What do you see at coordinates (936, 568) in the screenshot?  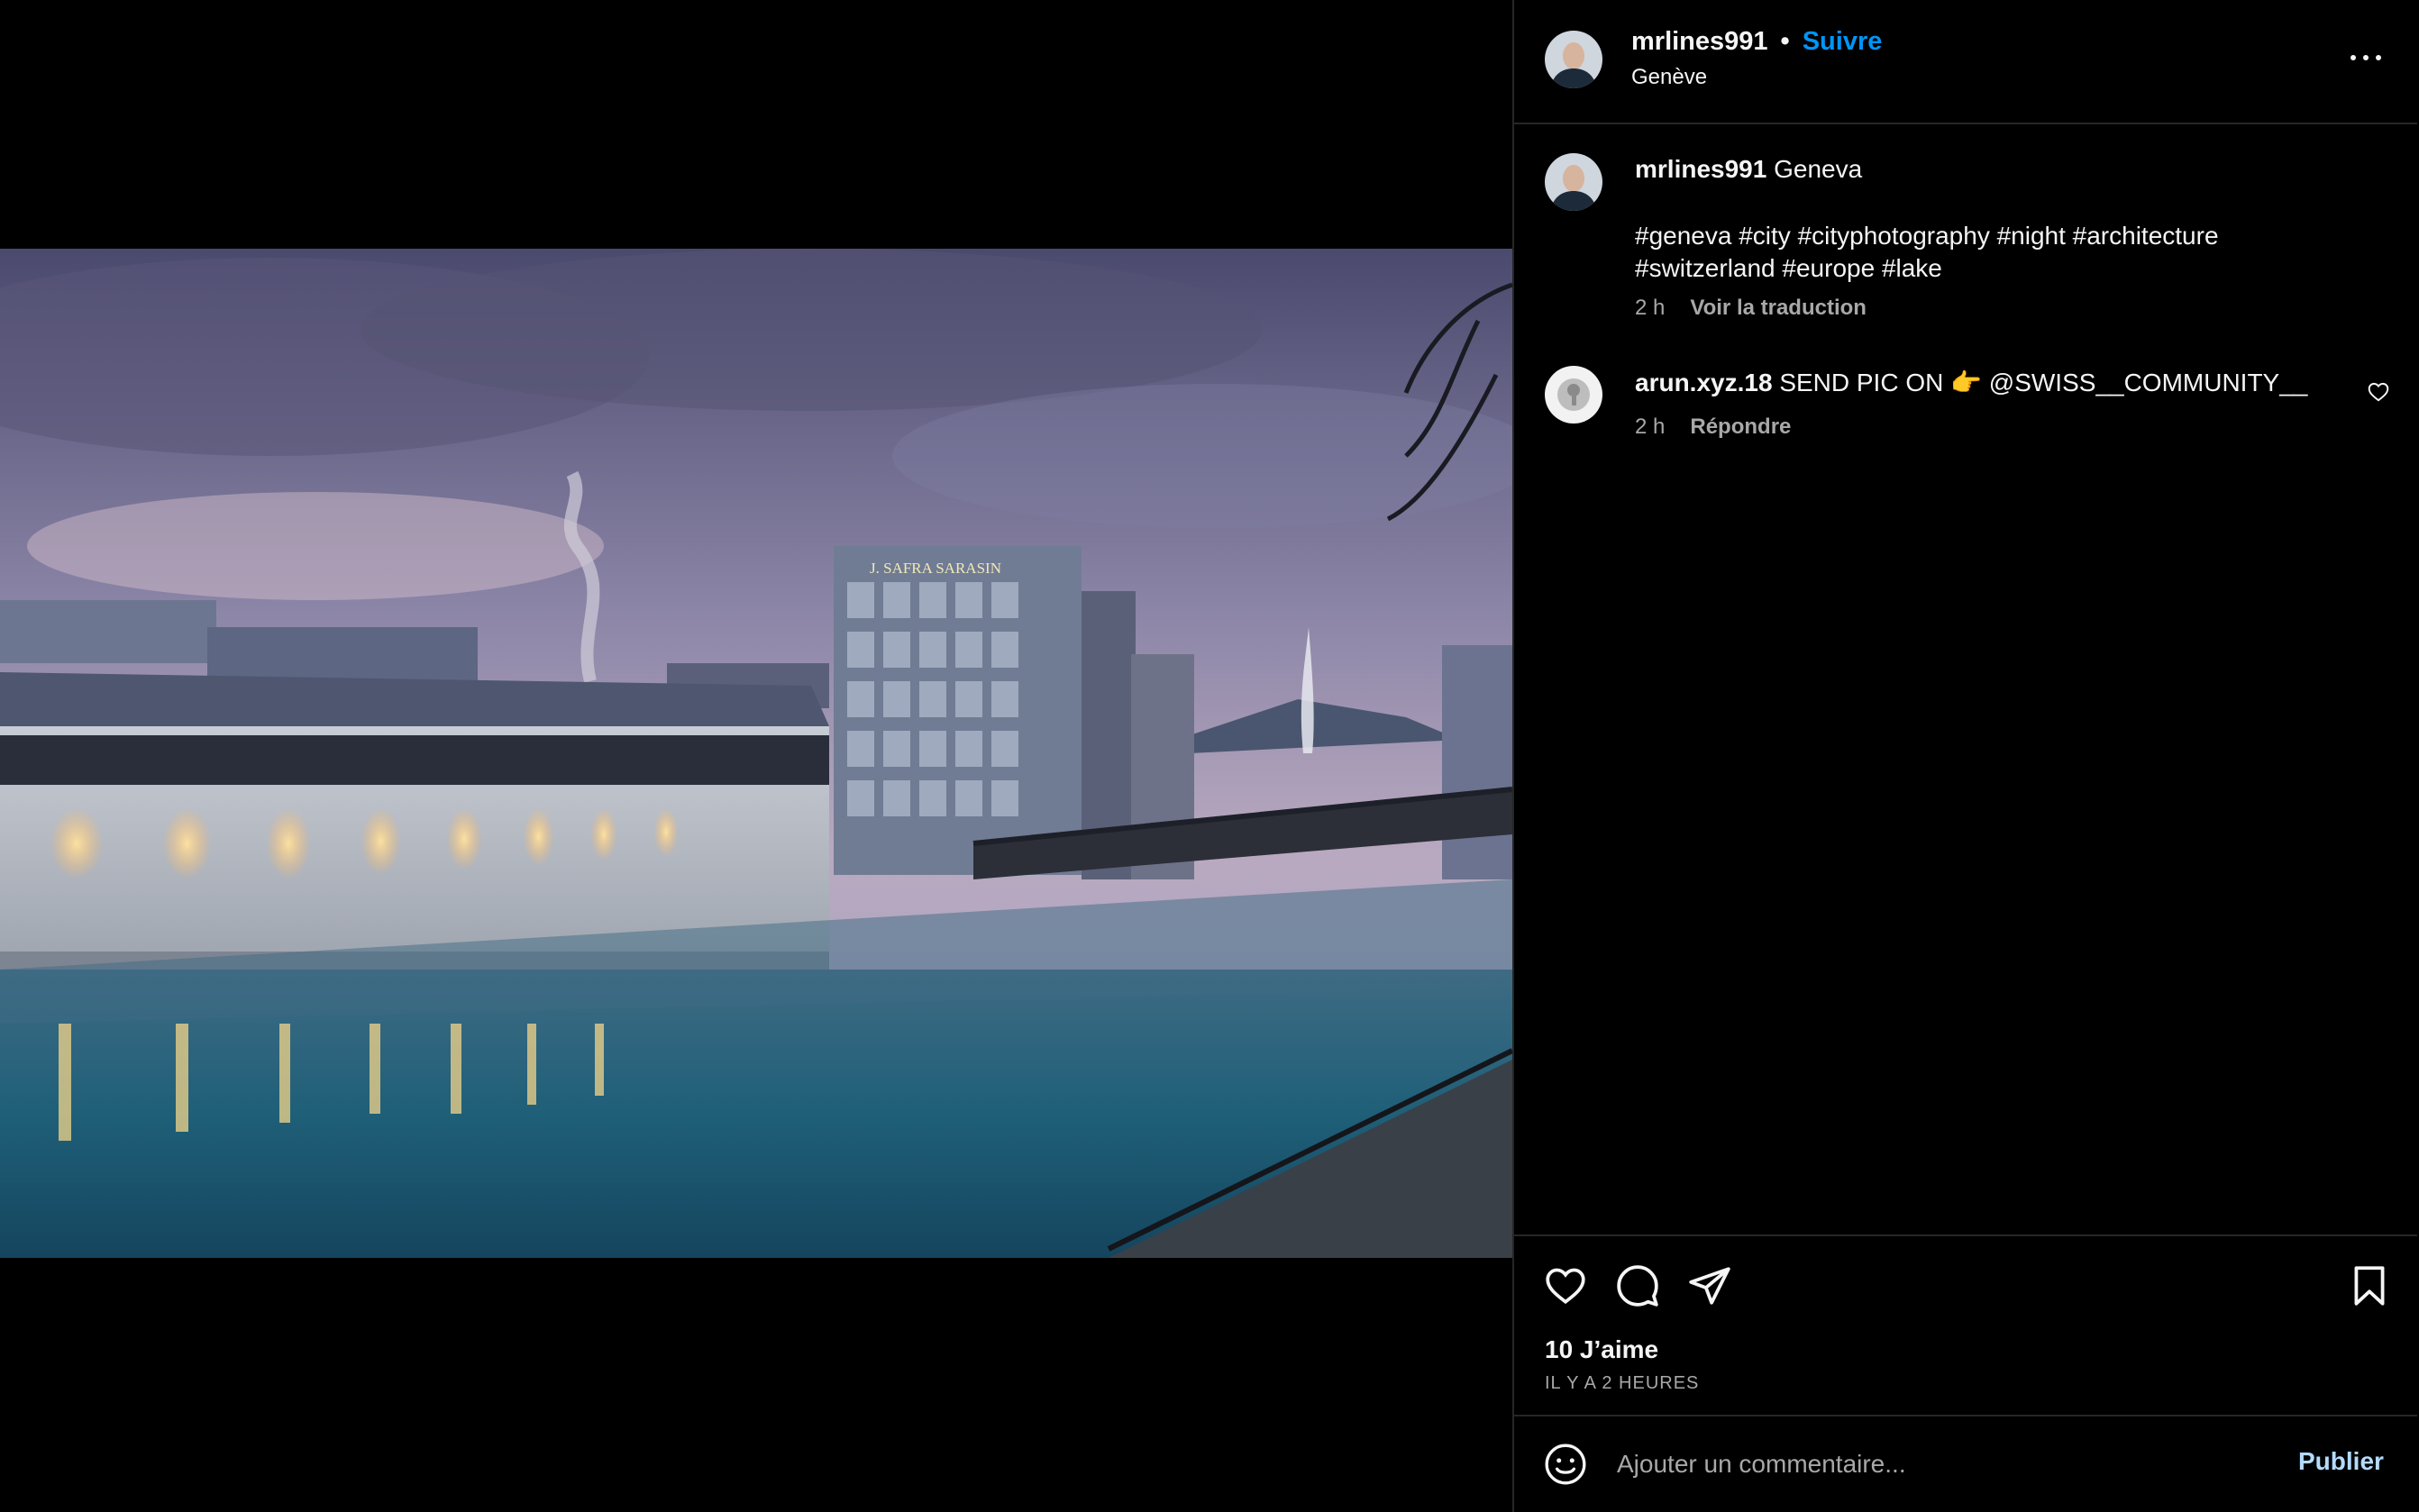 I see `photo-sign-text: J. SAFRA SARASIN` at bounding box center [936, 568].